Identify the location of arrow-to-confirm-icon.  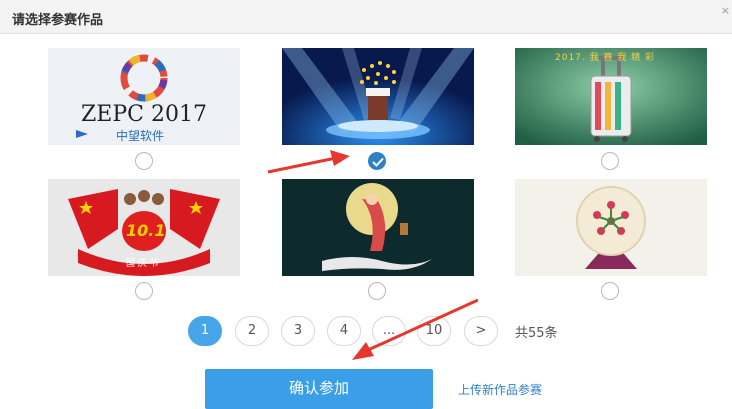
(415, 329).